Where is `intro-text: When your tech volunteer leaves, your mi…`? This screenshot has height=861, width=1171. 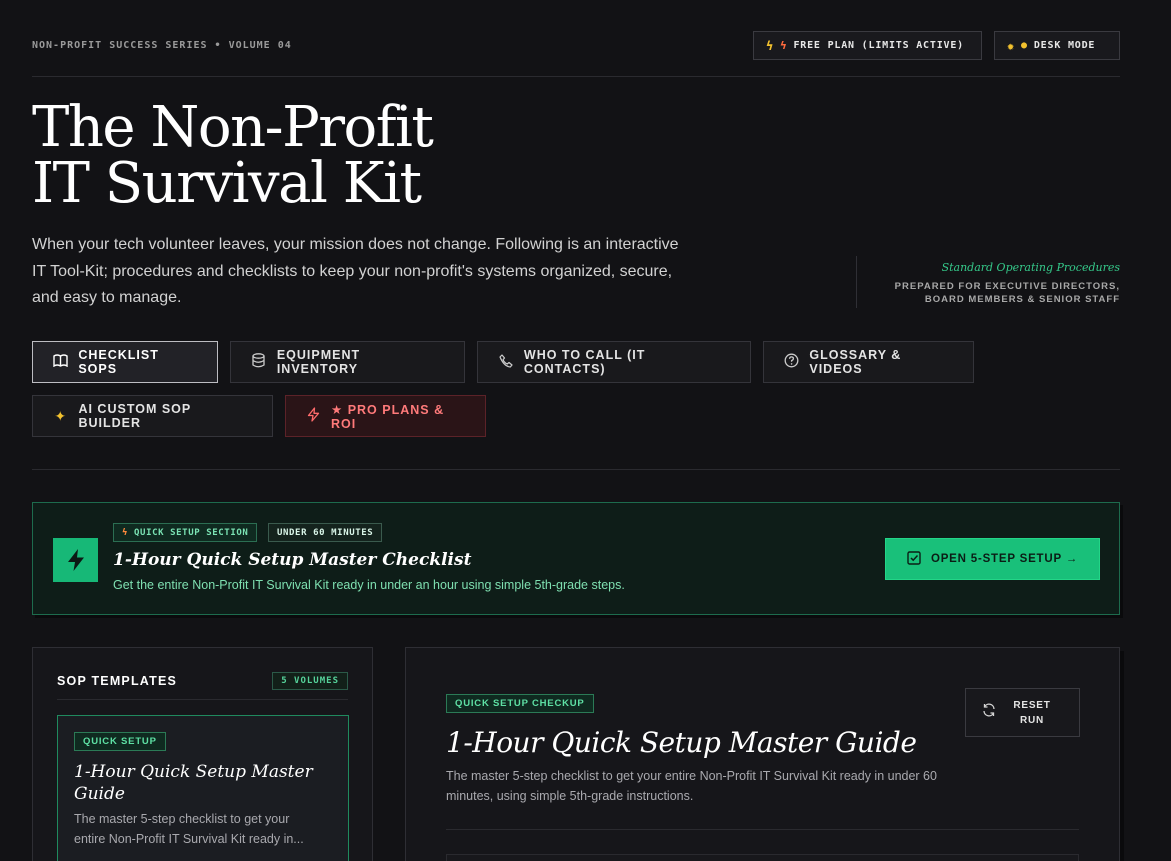
intro-text: When your tech volunteer leaves, your mi… is located at coordinates (355, 271).